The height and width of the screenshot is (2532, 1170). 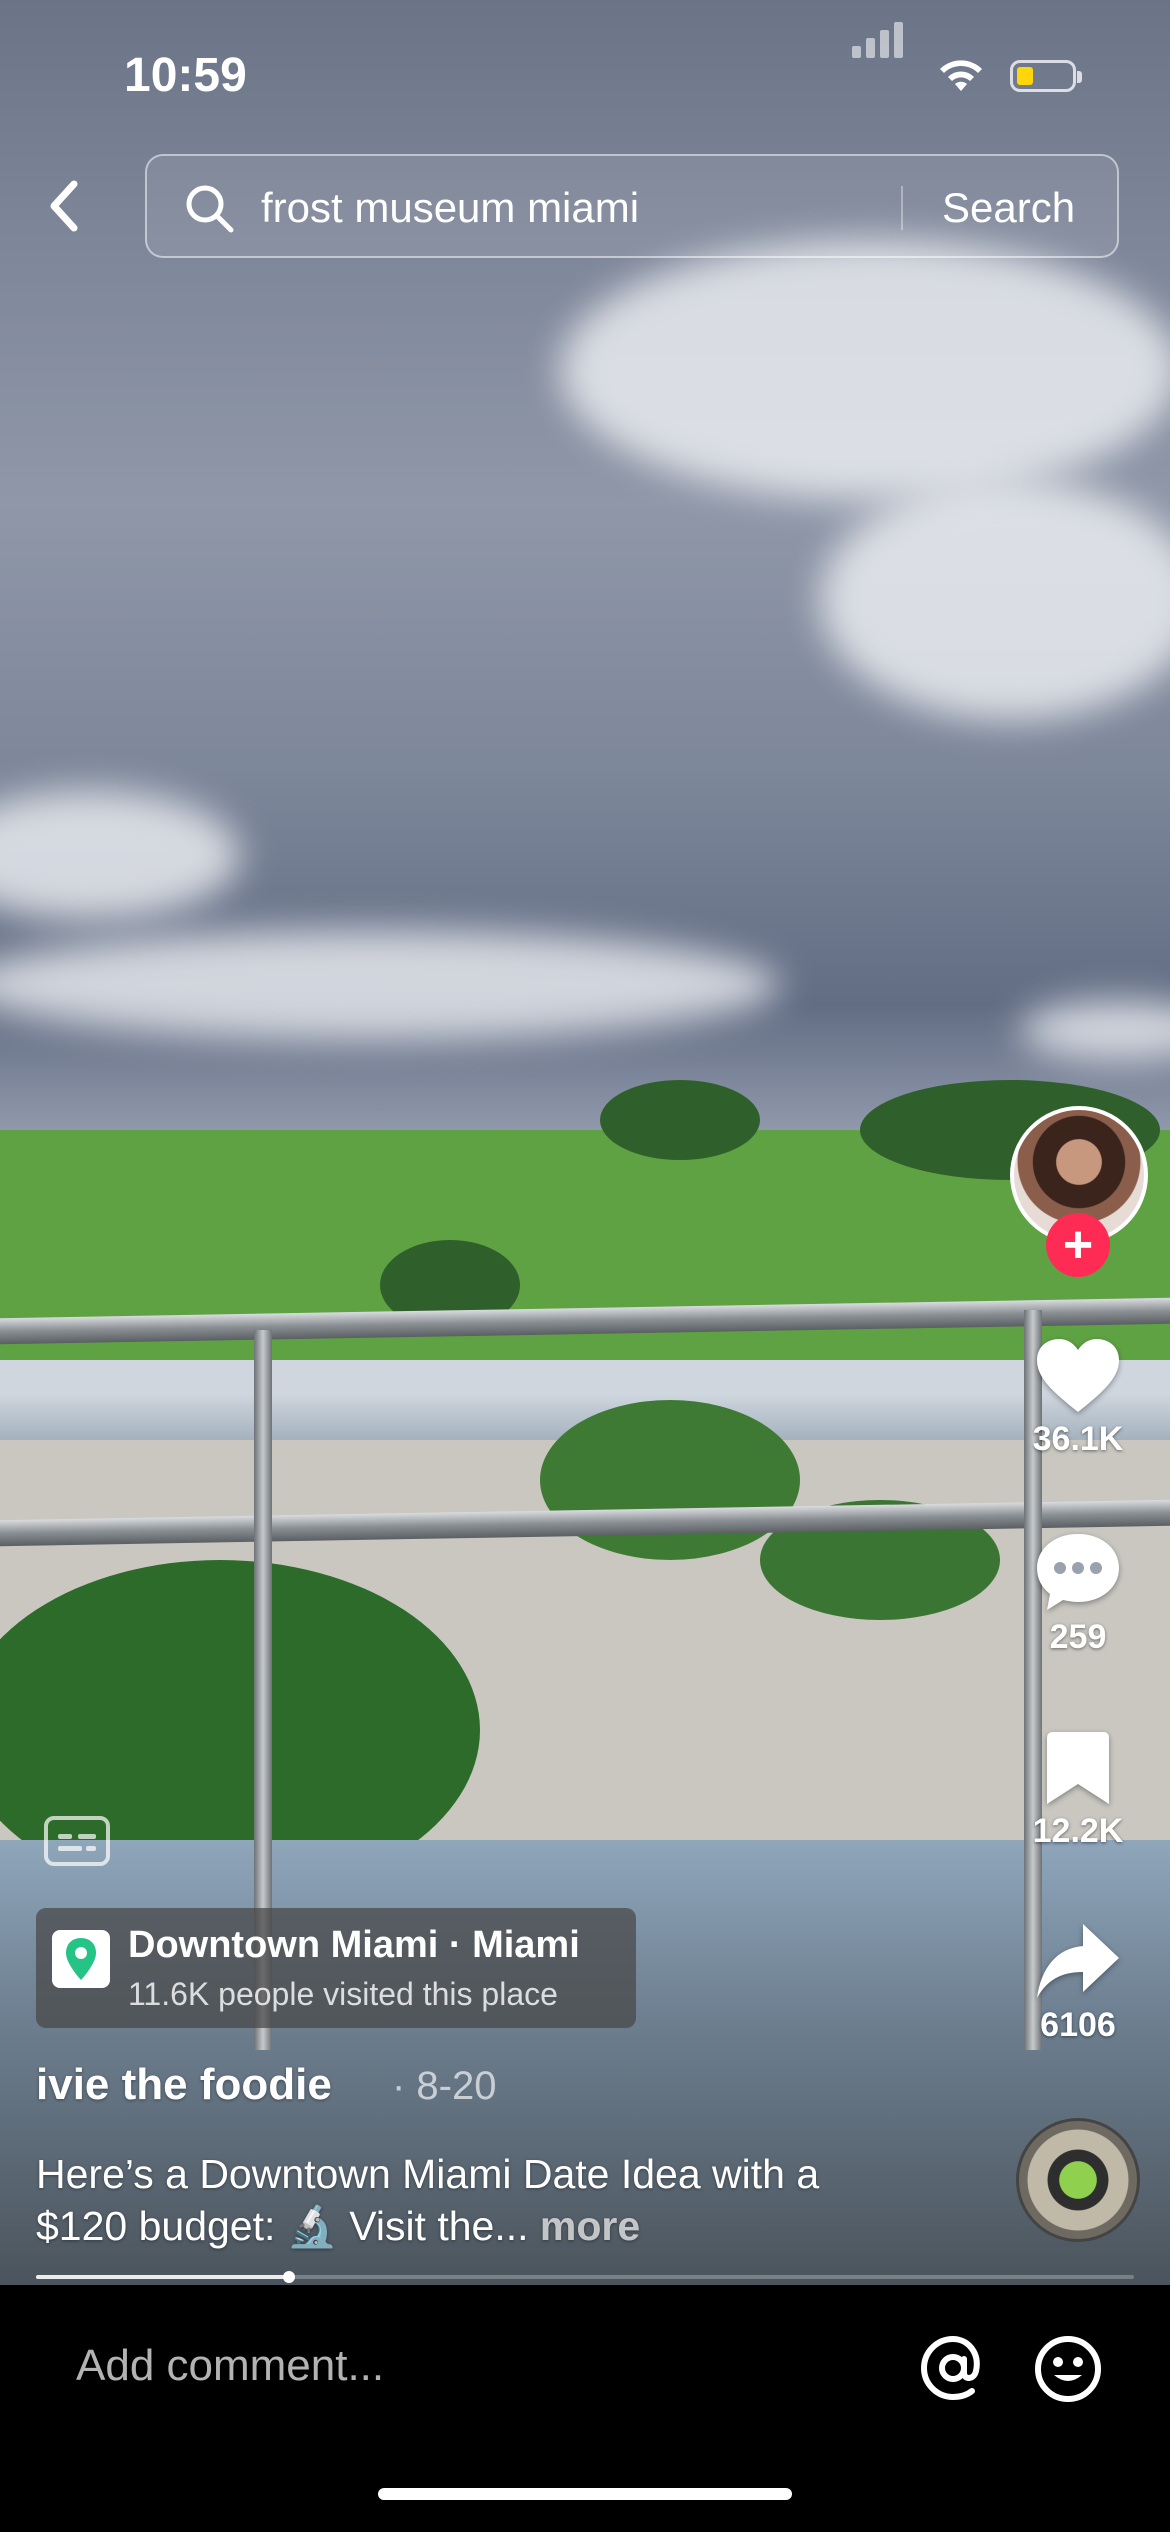 I want to click on search-divider, so click(x=902, y=208).